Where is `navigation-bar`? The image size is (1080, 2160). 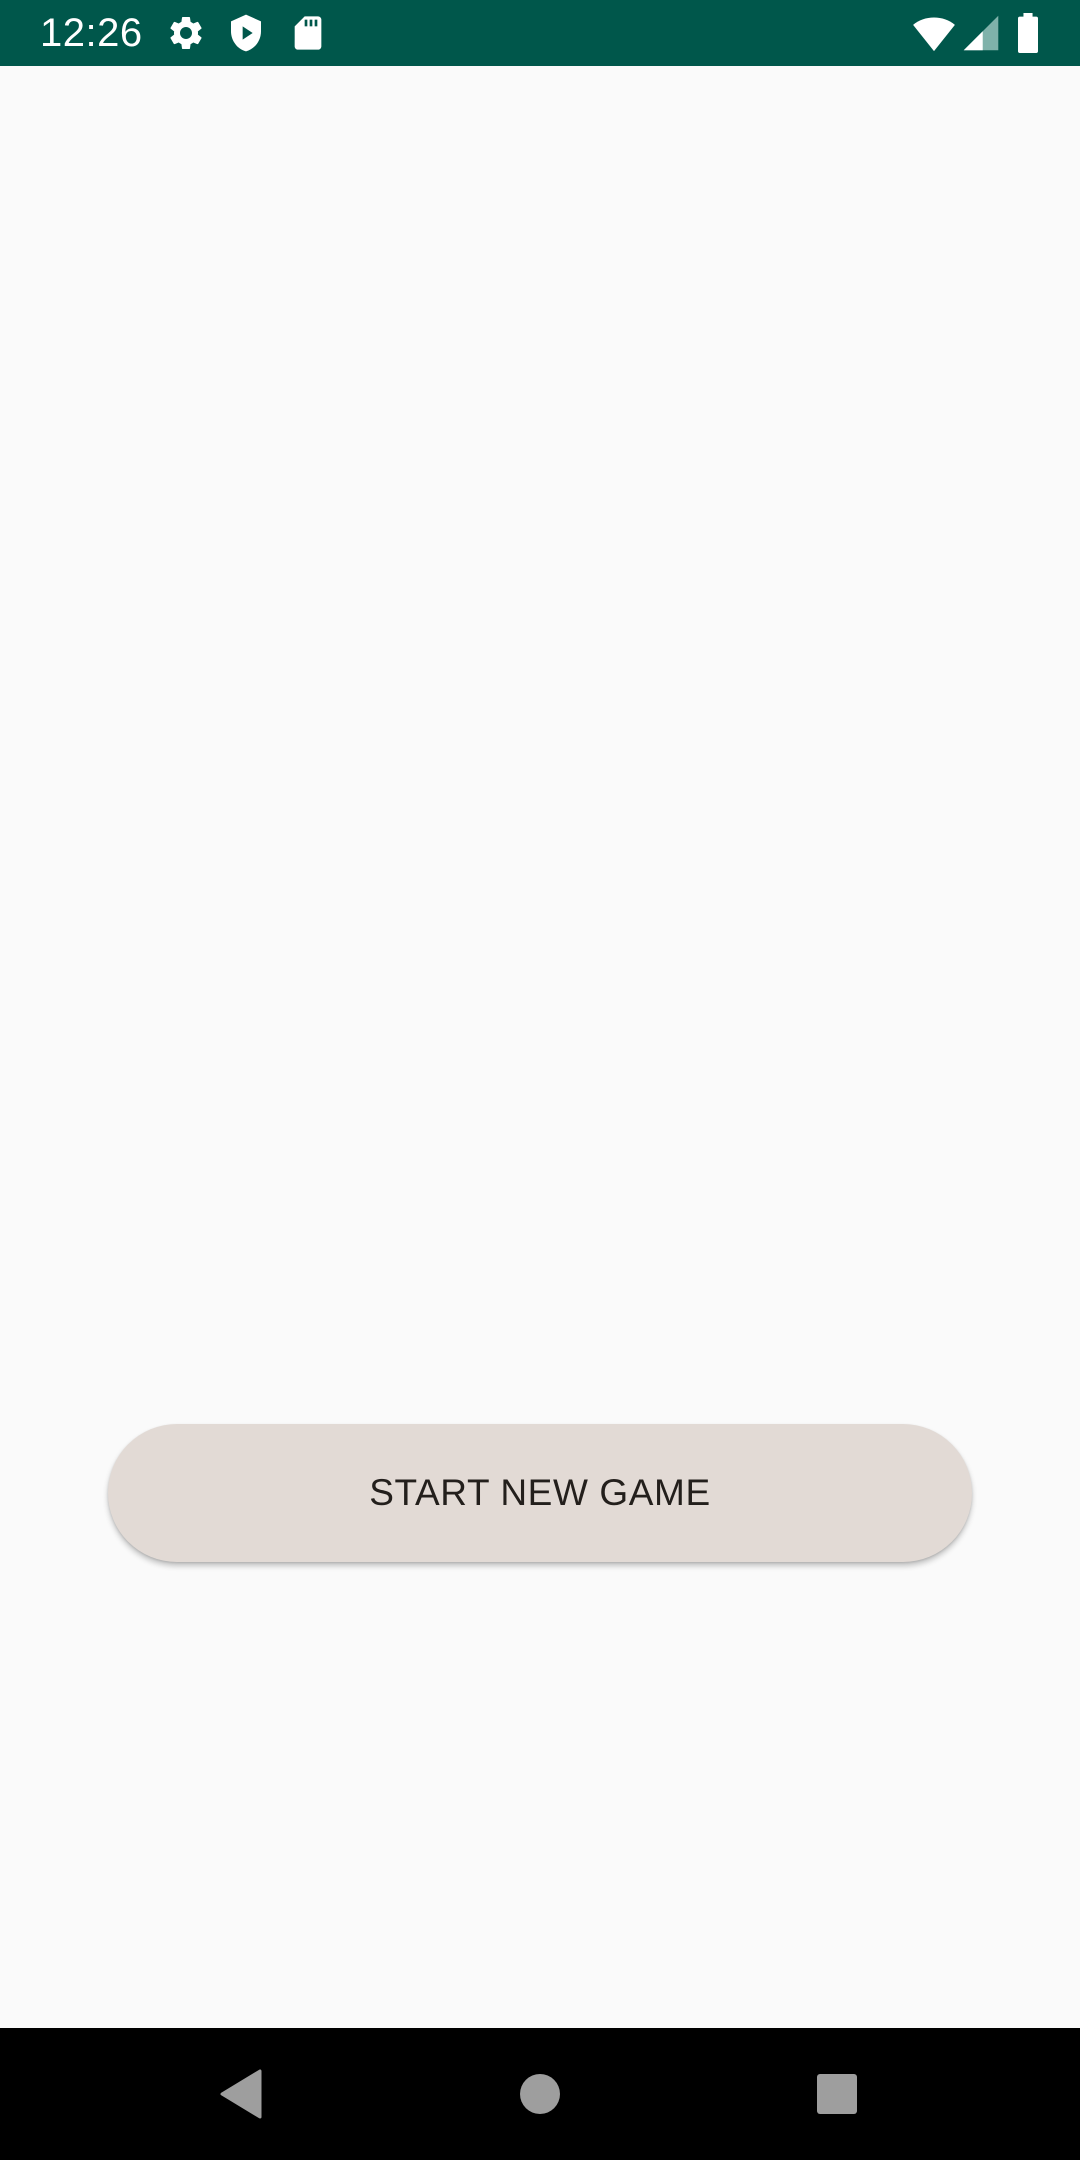
navigation-bar is located at coordinates (540, 2094).